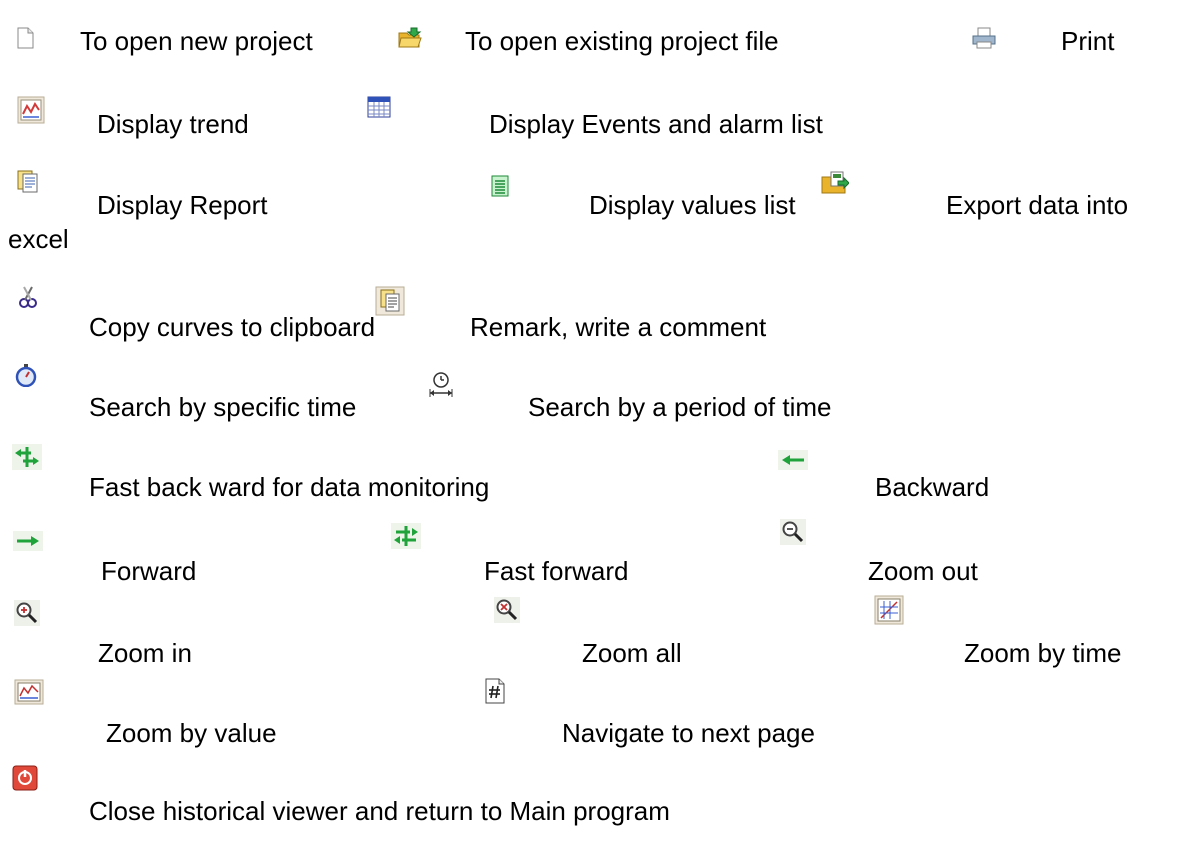 The width and height of the screenshot is (1198, 848). What do you see at coordinates (692, 205) in the screenshot?
I see `display-values-label: Display values list` at bounding box center [692, 205].